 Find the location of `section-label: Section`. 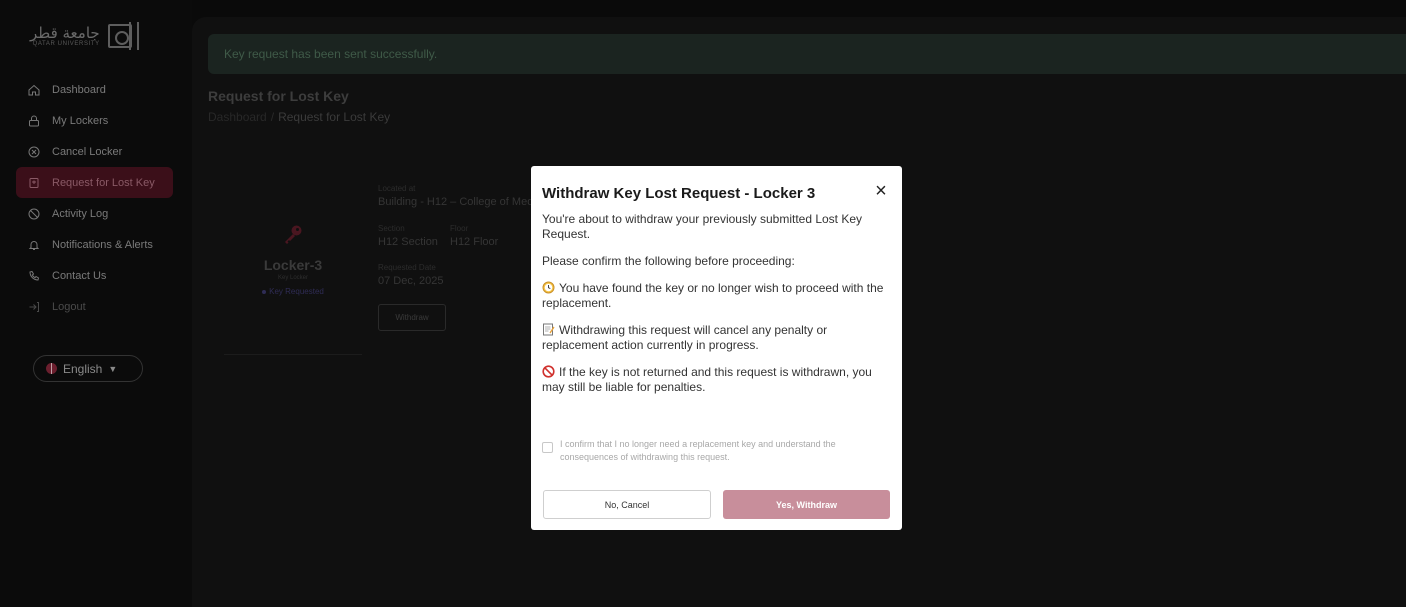

section-label: Section is located at coordinates (391, 228).